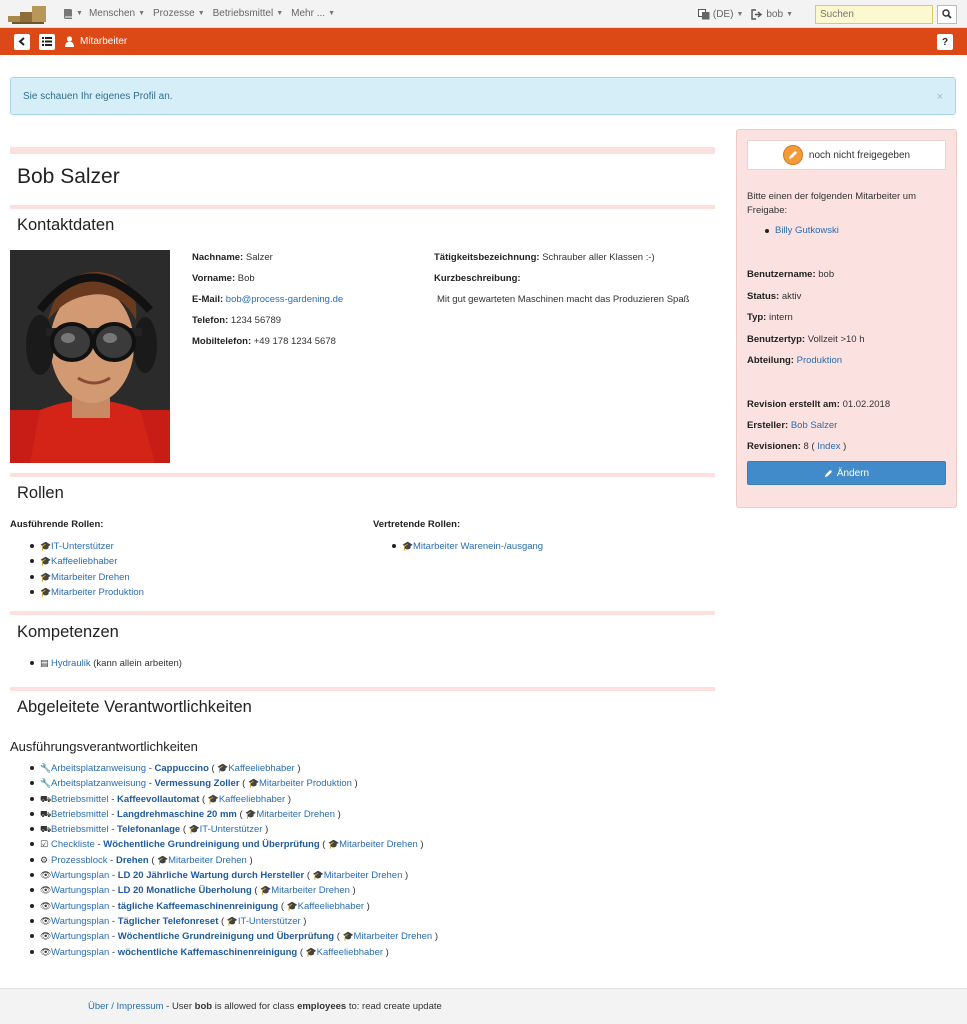  I want to click on creator-link: Bob Salzer, so click(814, 425).